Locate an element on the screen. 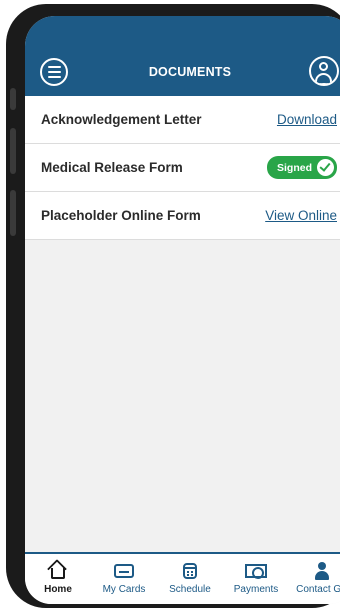 The height and width of the screenshot is (608, 340). phone-volume-up is located at coordinates (13, 151).